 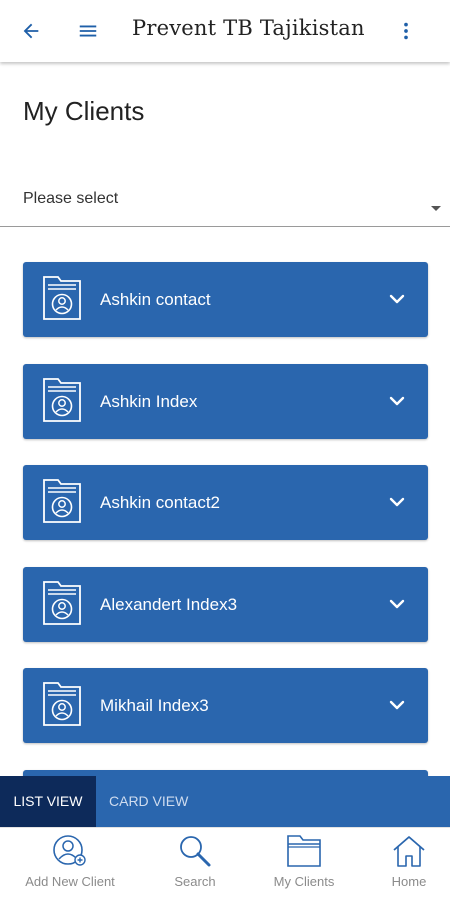 What do you see at coordinates (195, 881) in the screenshot?
I see `nav-label: Search` at bounding box center [195, 881].